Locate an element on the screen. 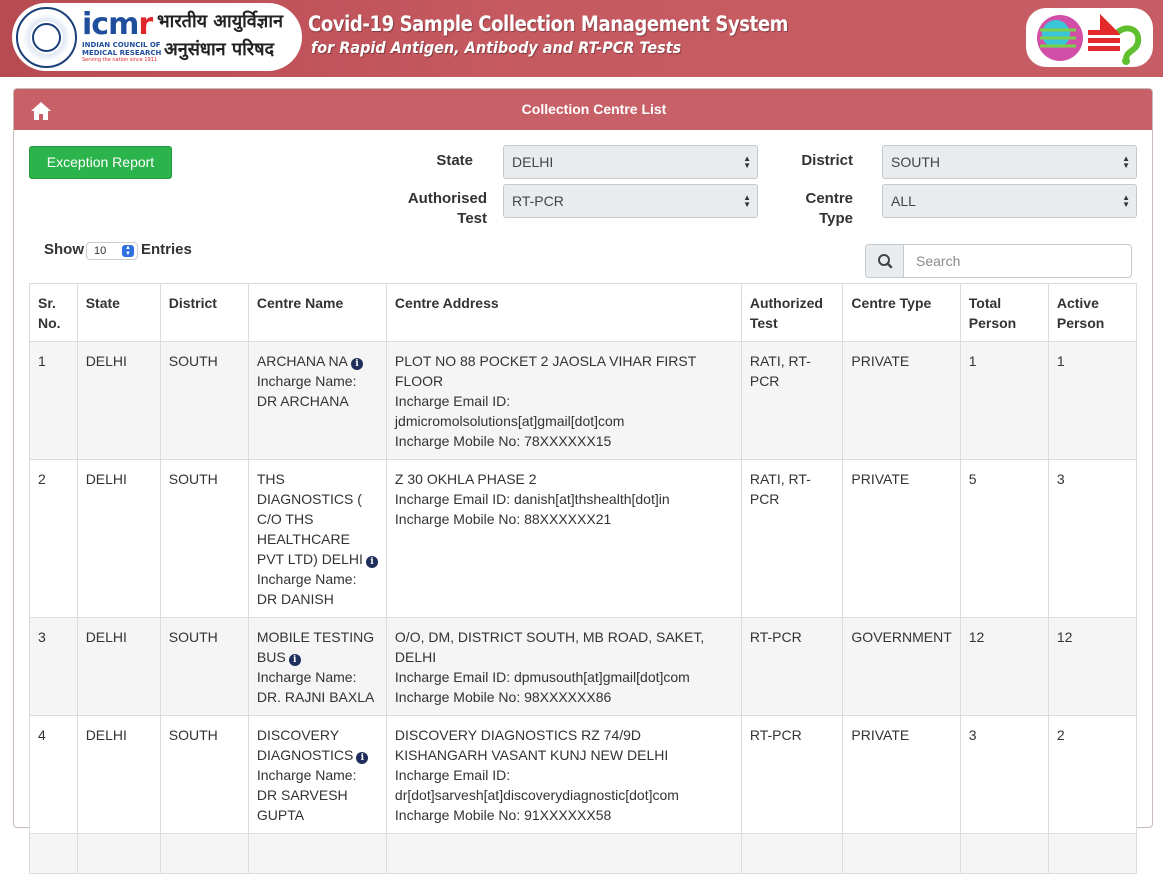 This screenshot has width=1163, height=874. incharge-name: Incharge Name: DR. RAJNI BAXLA is located at coordinates (315, 687).